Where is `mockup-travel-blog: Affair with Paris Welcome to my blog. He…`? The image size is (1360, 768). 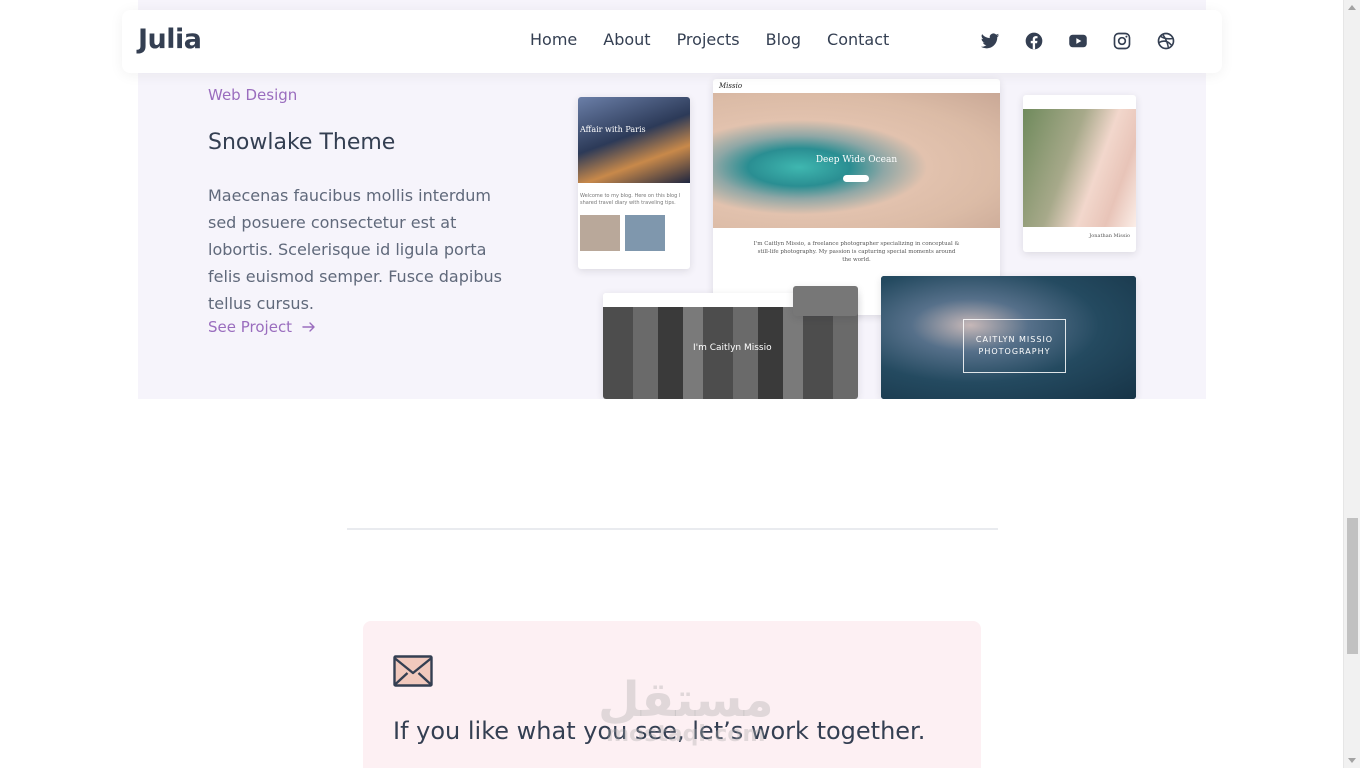 mockup-travel-blog: Affair with Paris Welcome to my blog. He… is located at coordinates (634, 183).